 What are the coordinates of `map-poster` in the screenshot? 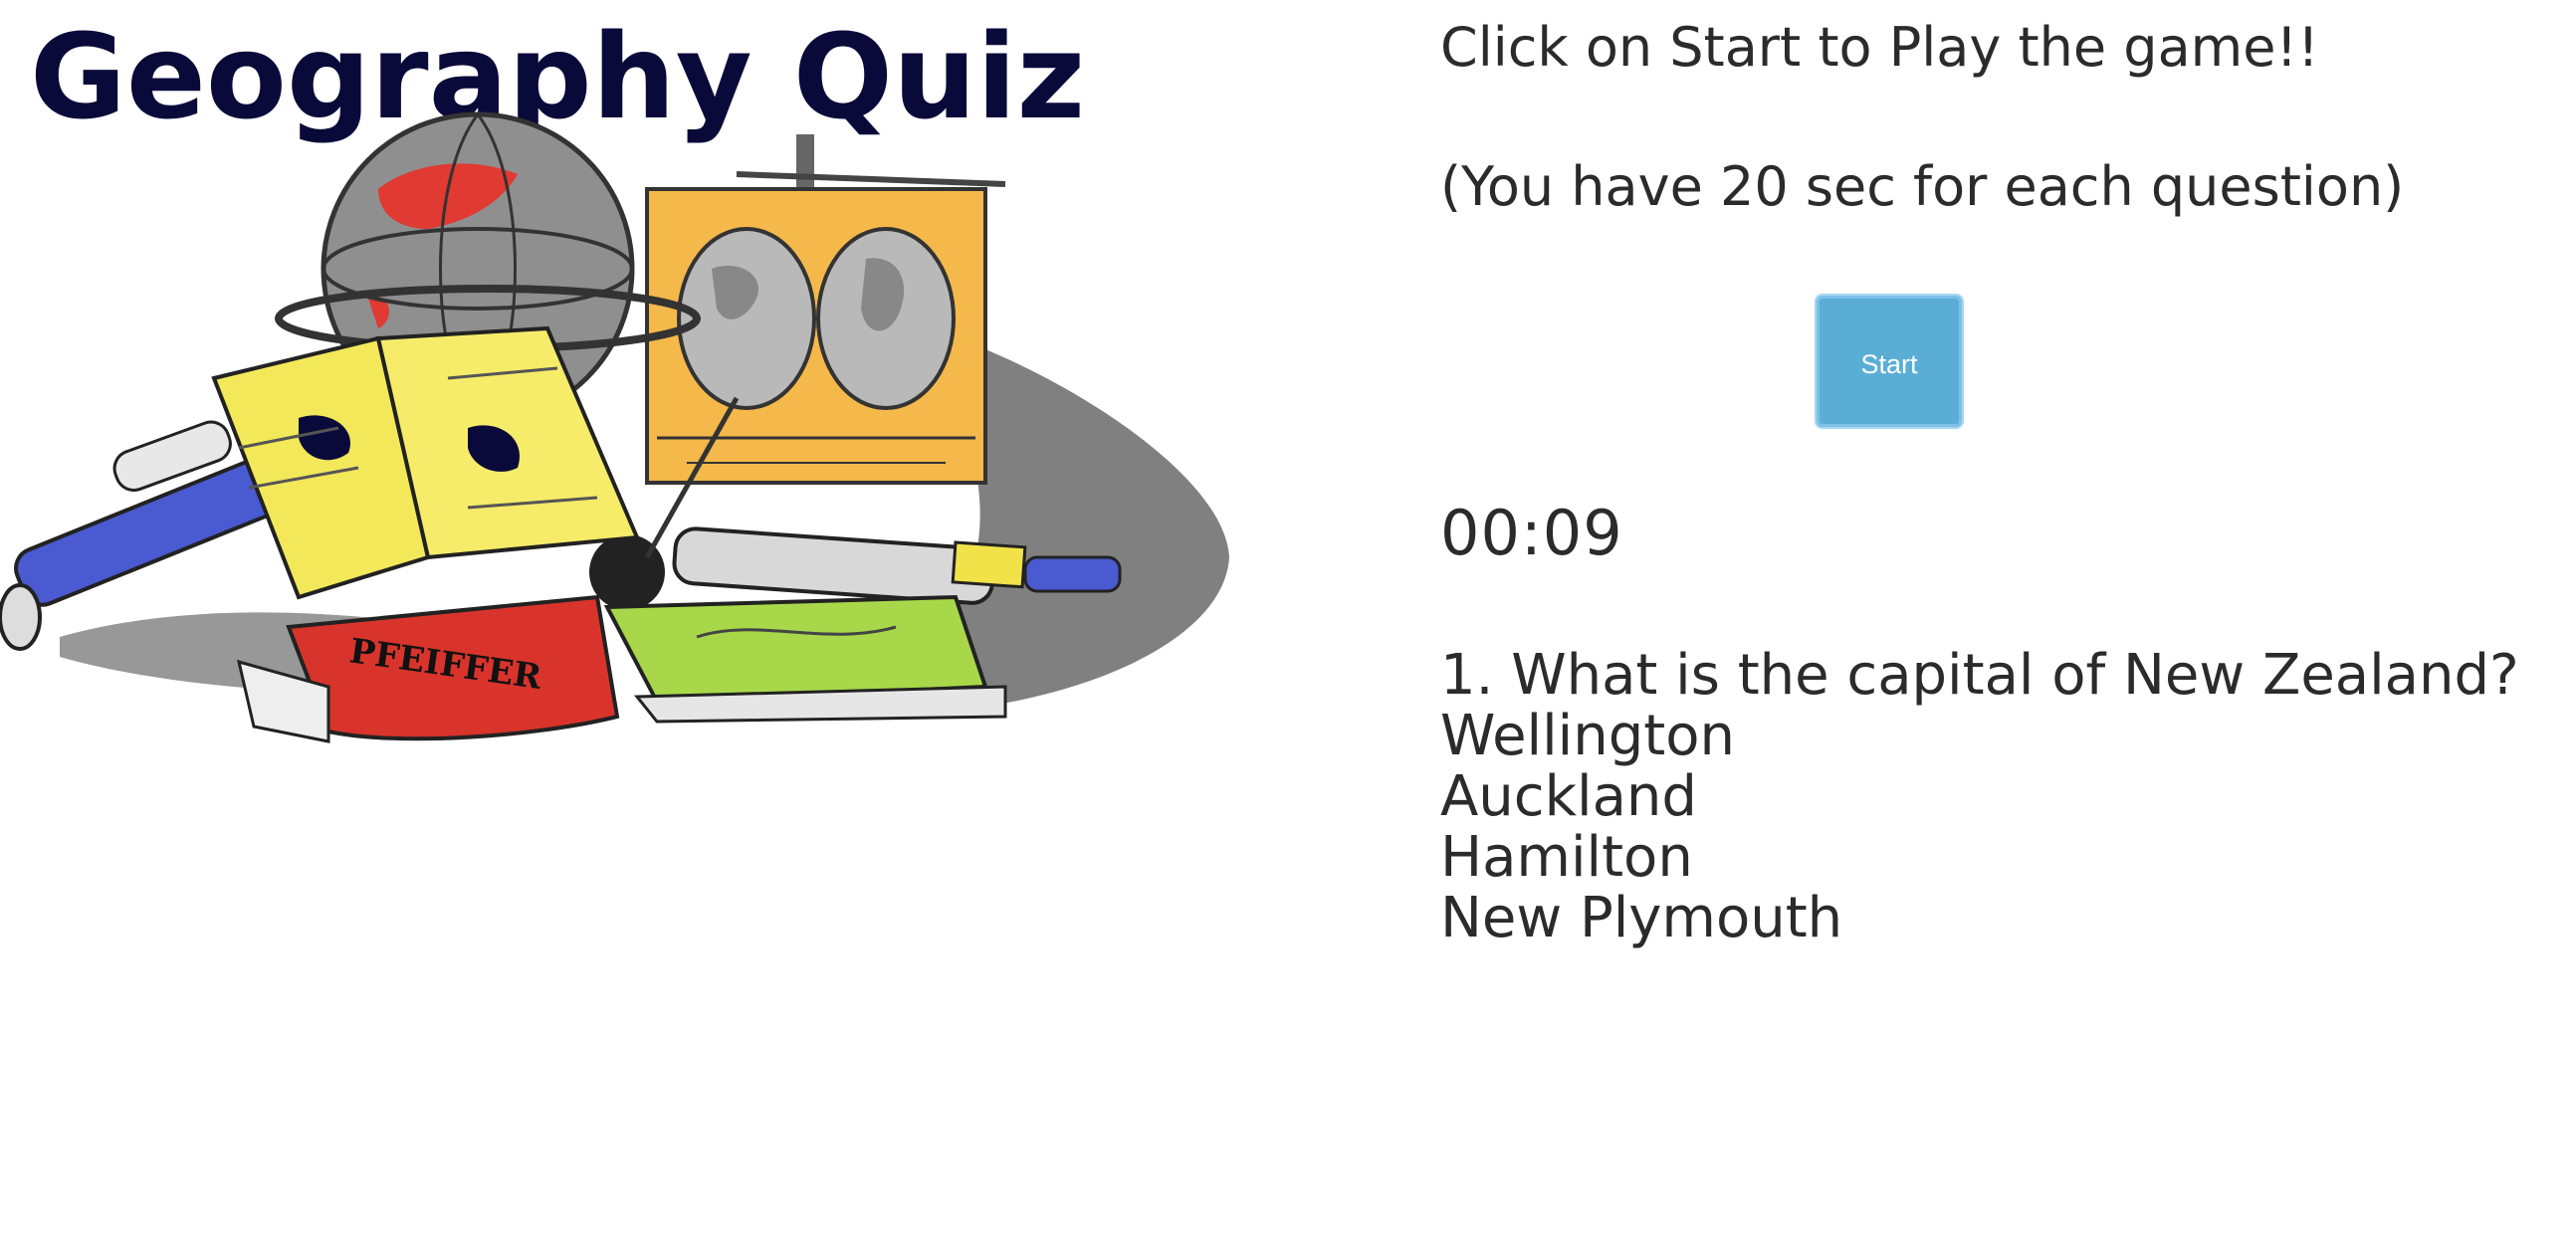 It's located at (825, 309).